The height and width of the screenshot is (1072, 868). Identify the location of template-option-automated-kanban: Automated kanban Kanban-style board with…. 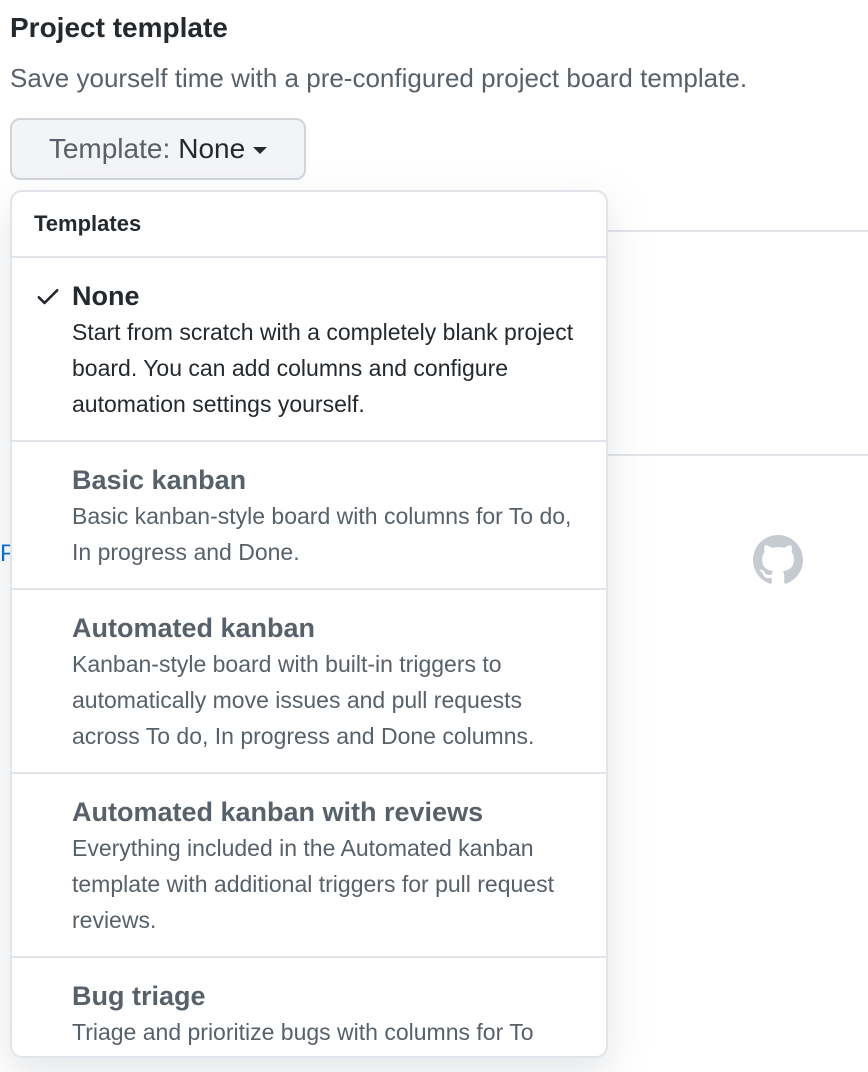
(309, 682).